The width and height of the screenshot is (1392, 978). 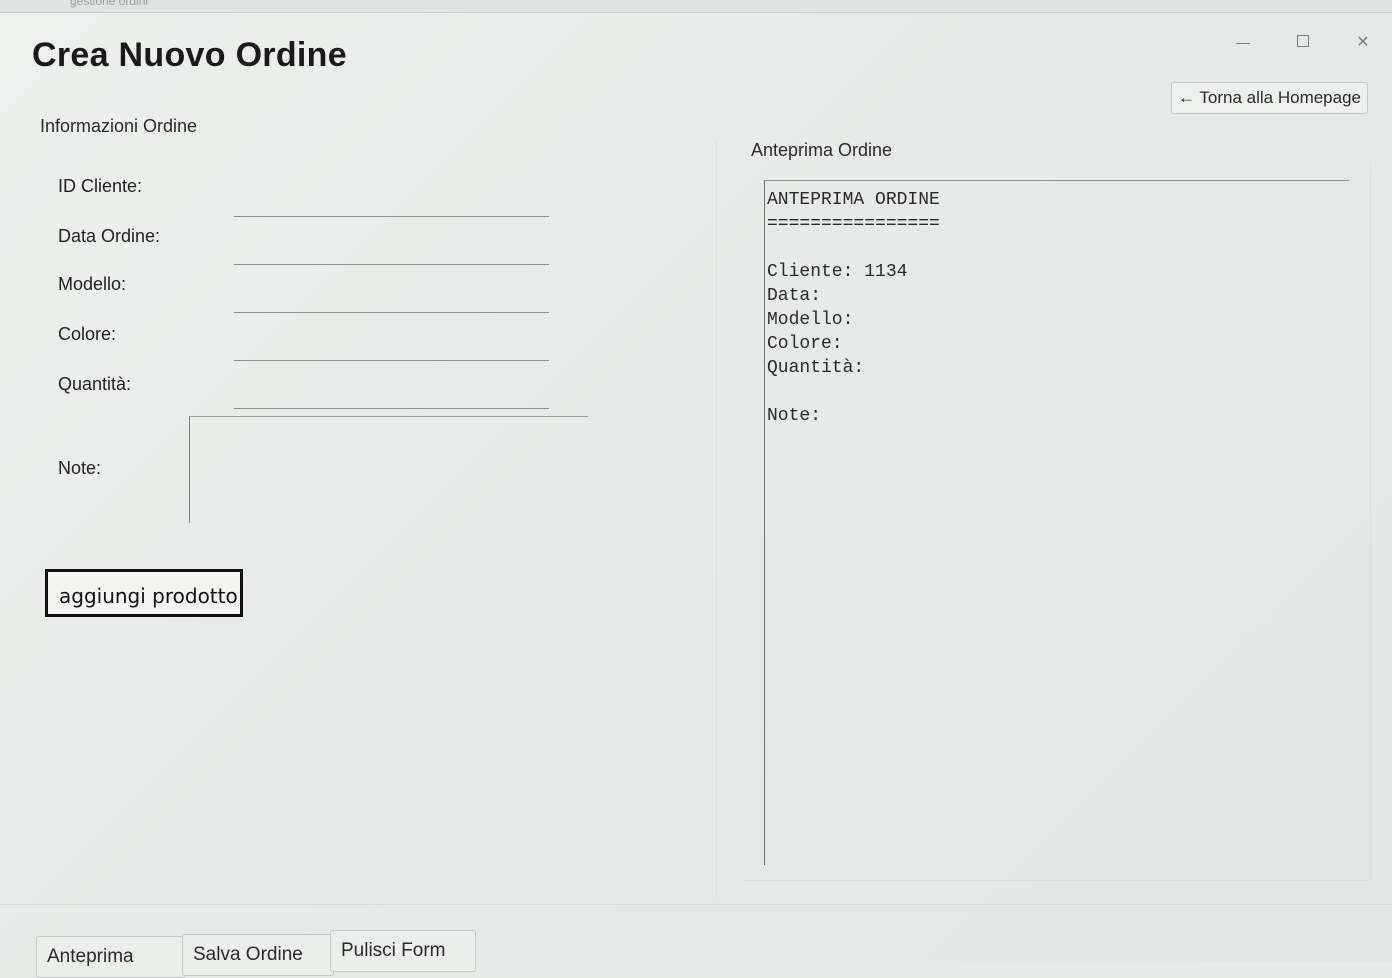 I want to click on quantity-label: Quantità:, so click(x=95, y=384).